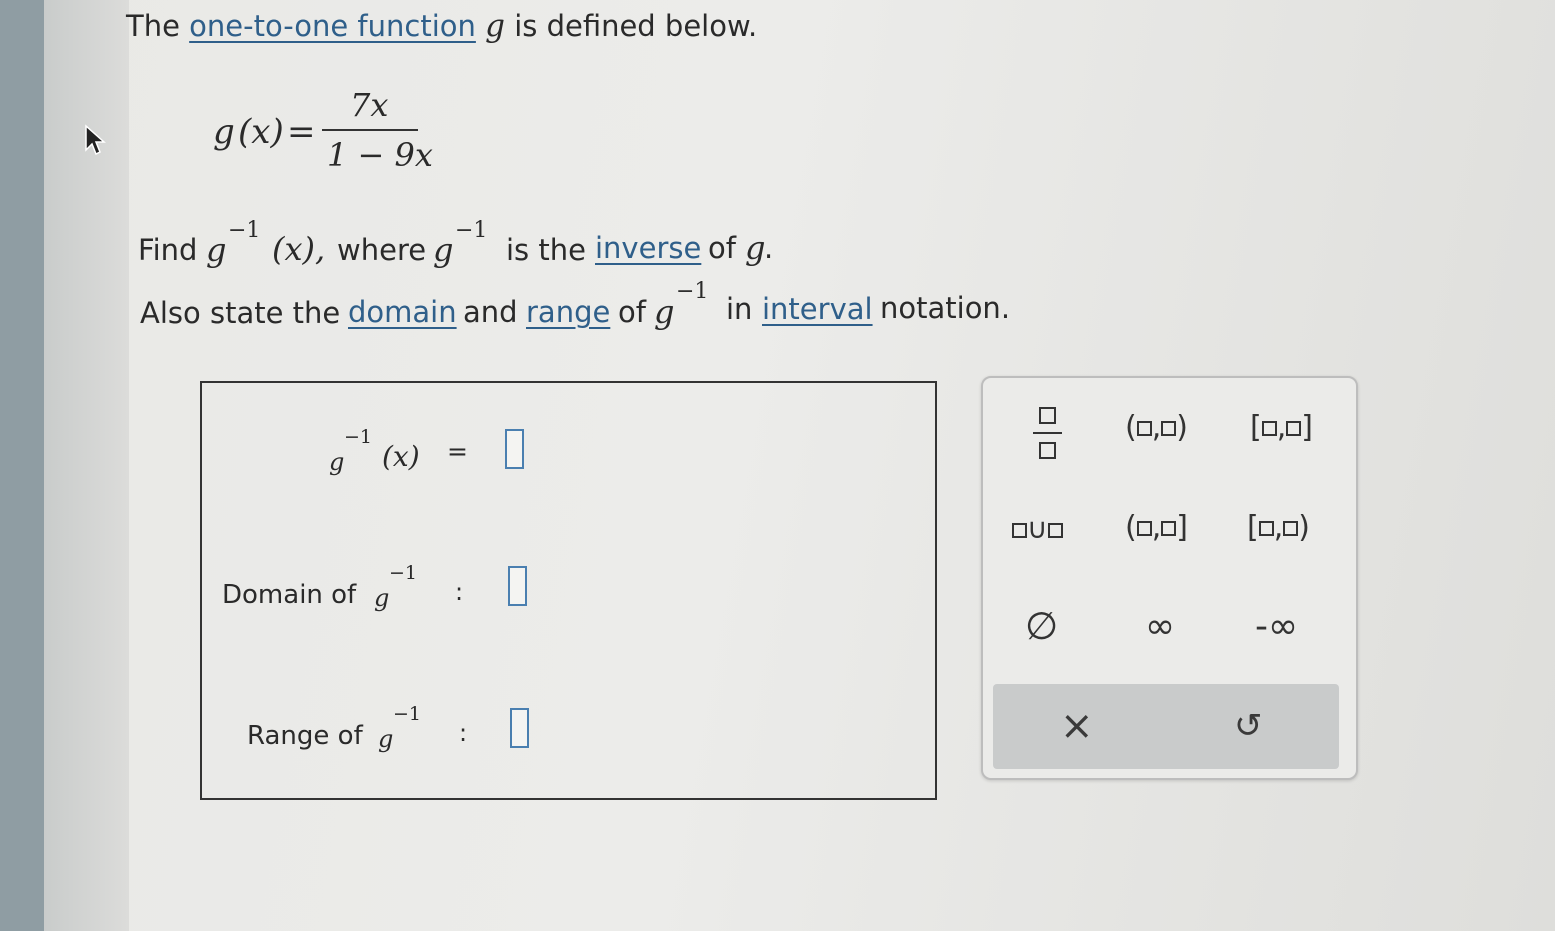  Describe the element at coordinates (168, 250) in the screenshot. I see `find-word: Find` at that location.